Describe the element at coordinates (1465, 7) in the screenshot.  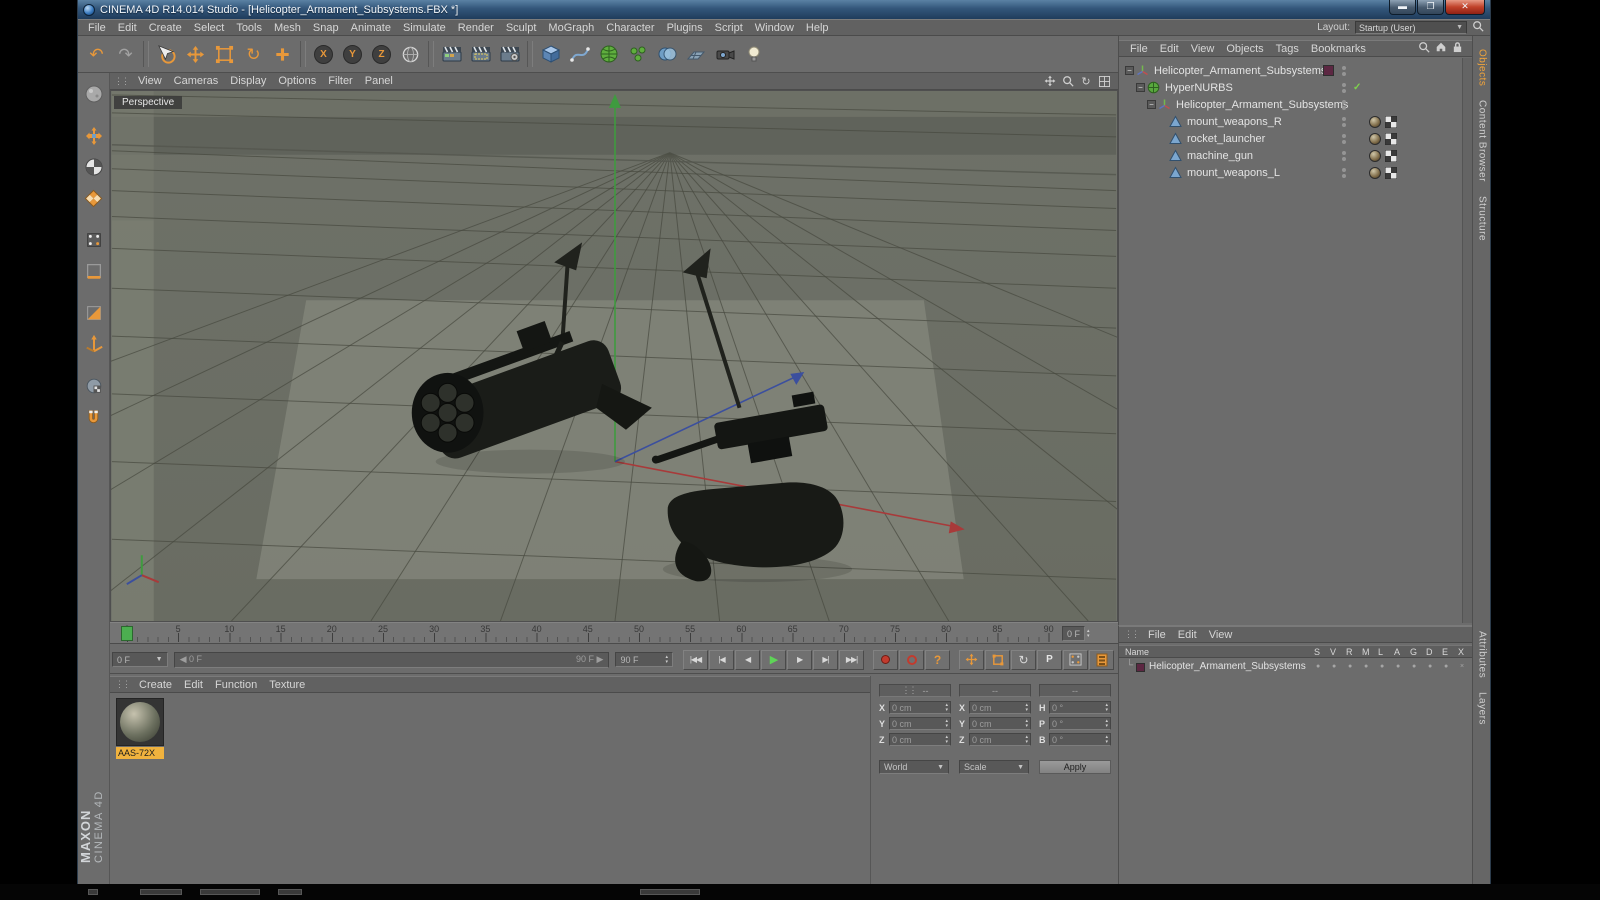
I see `close-button: ✕` at that location.